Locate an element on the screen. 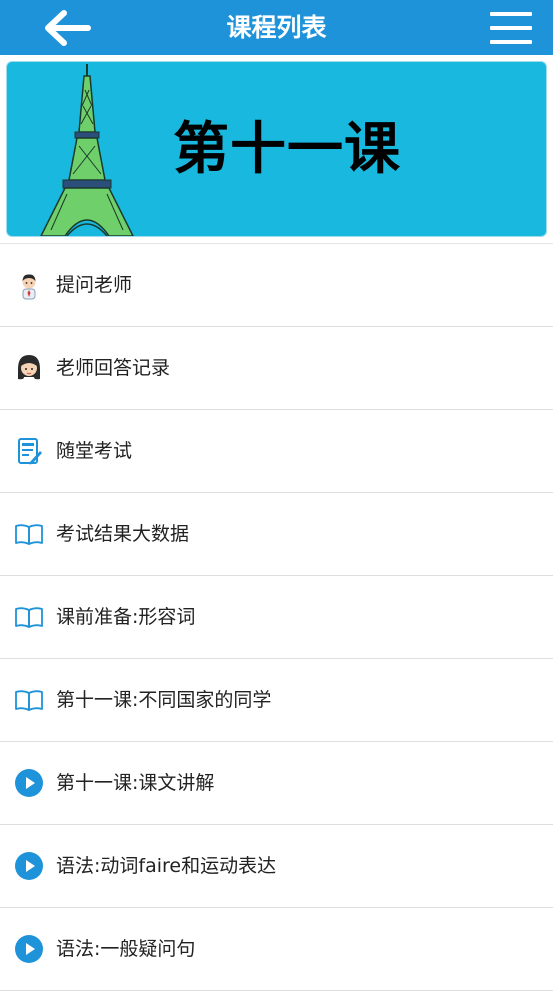 This screenshot has width=553, height=991. list-item-exam-results: 考试结果大数据 is located at coordinates (276, 534).